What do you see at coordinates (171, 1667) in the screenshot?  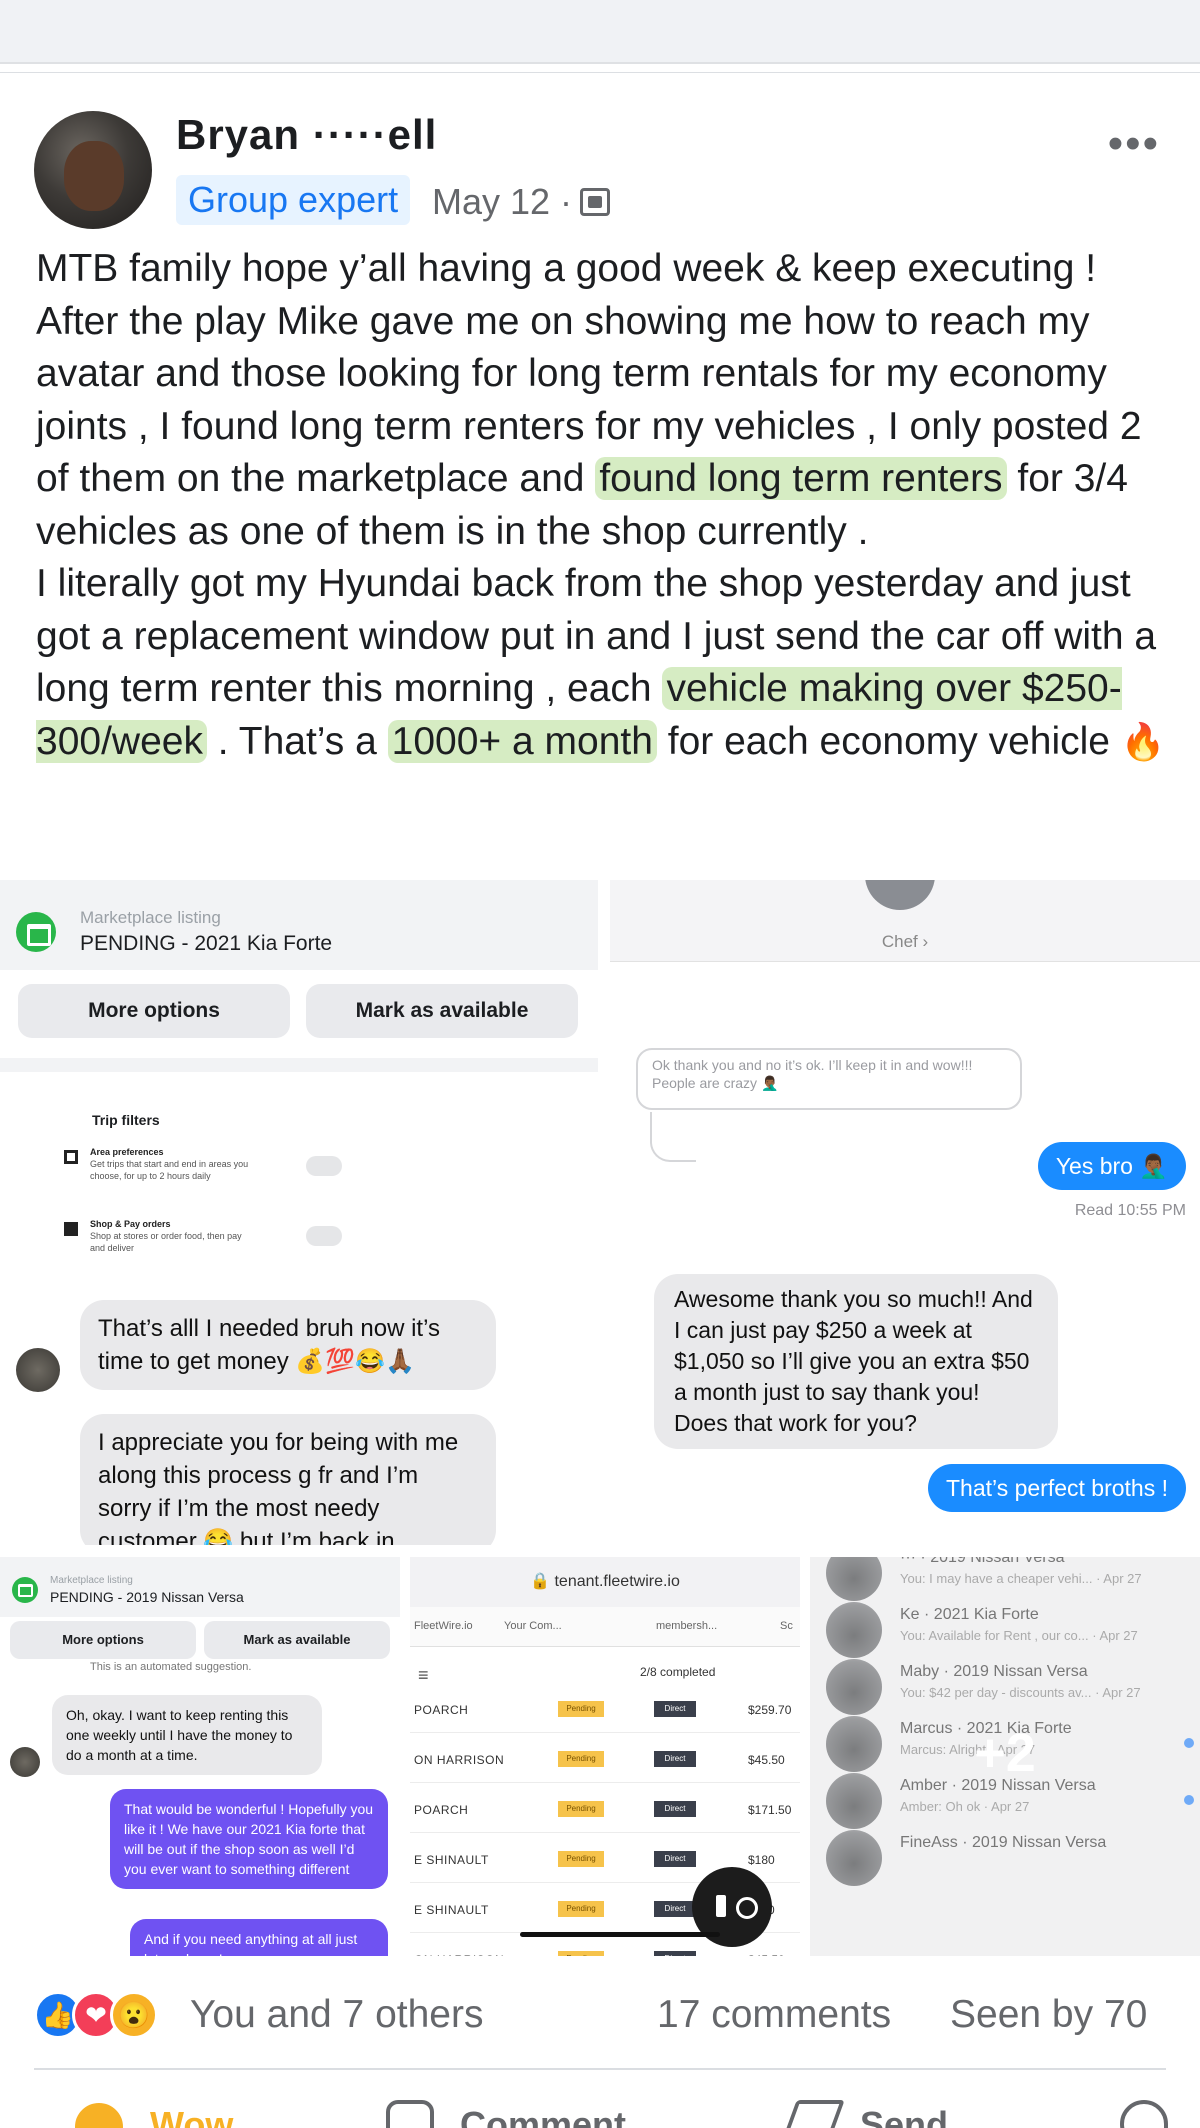 I see `suggestion-note: This is an automated suggestion.` at bounding box center [171, 1667].